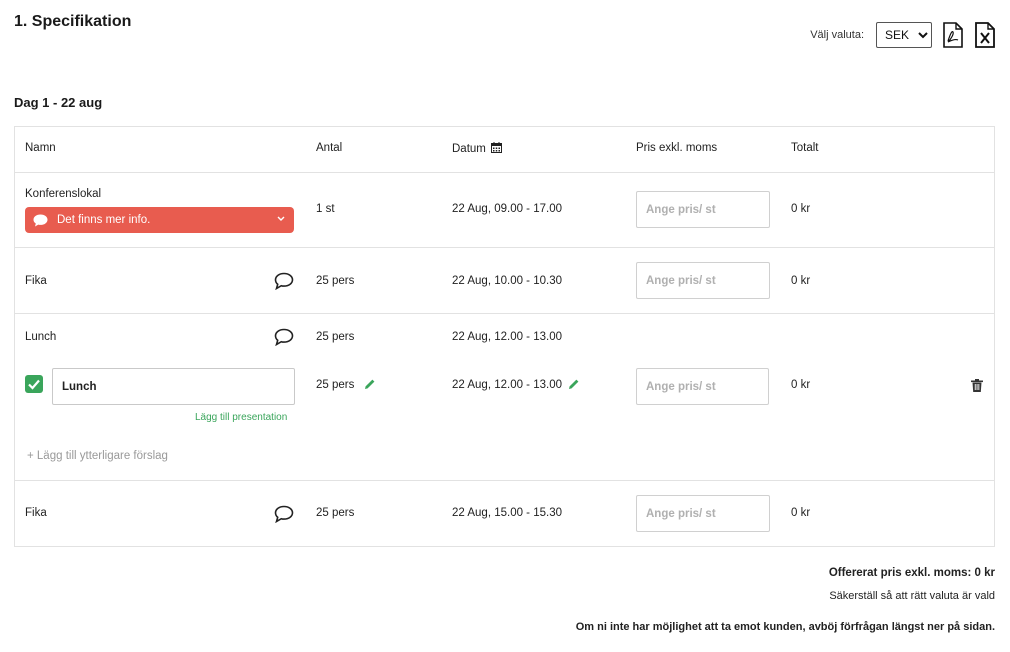  Describe the element at coordinates (497, 147) in the screenshot. I see `calendar-icon` at that location.